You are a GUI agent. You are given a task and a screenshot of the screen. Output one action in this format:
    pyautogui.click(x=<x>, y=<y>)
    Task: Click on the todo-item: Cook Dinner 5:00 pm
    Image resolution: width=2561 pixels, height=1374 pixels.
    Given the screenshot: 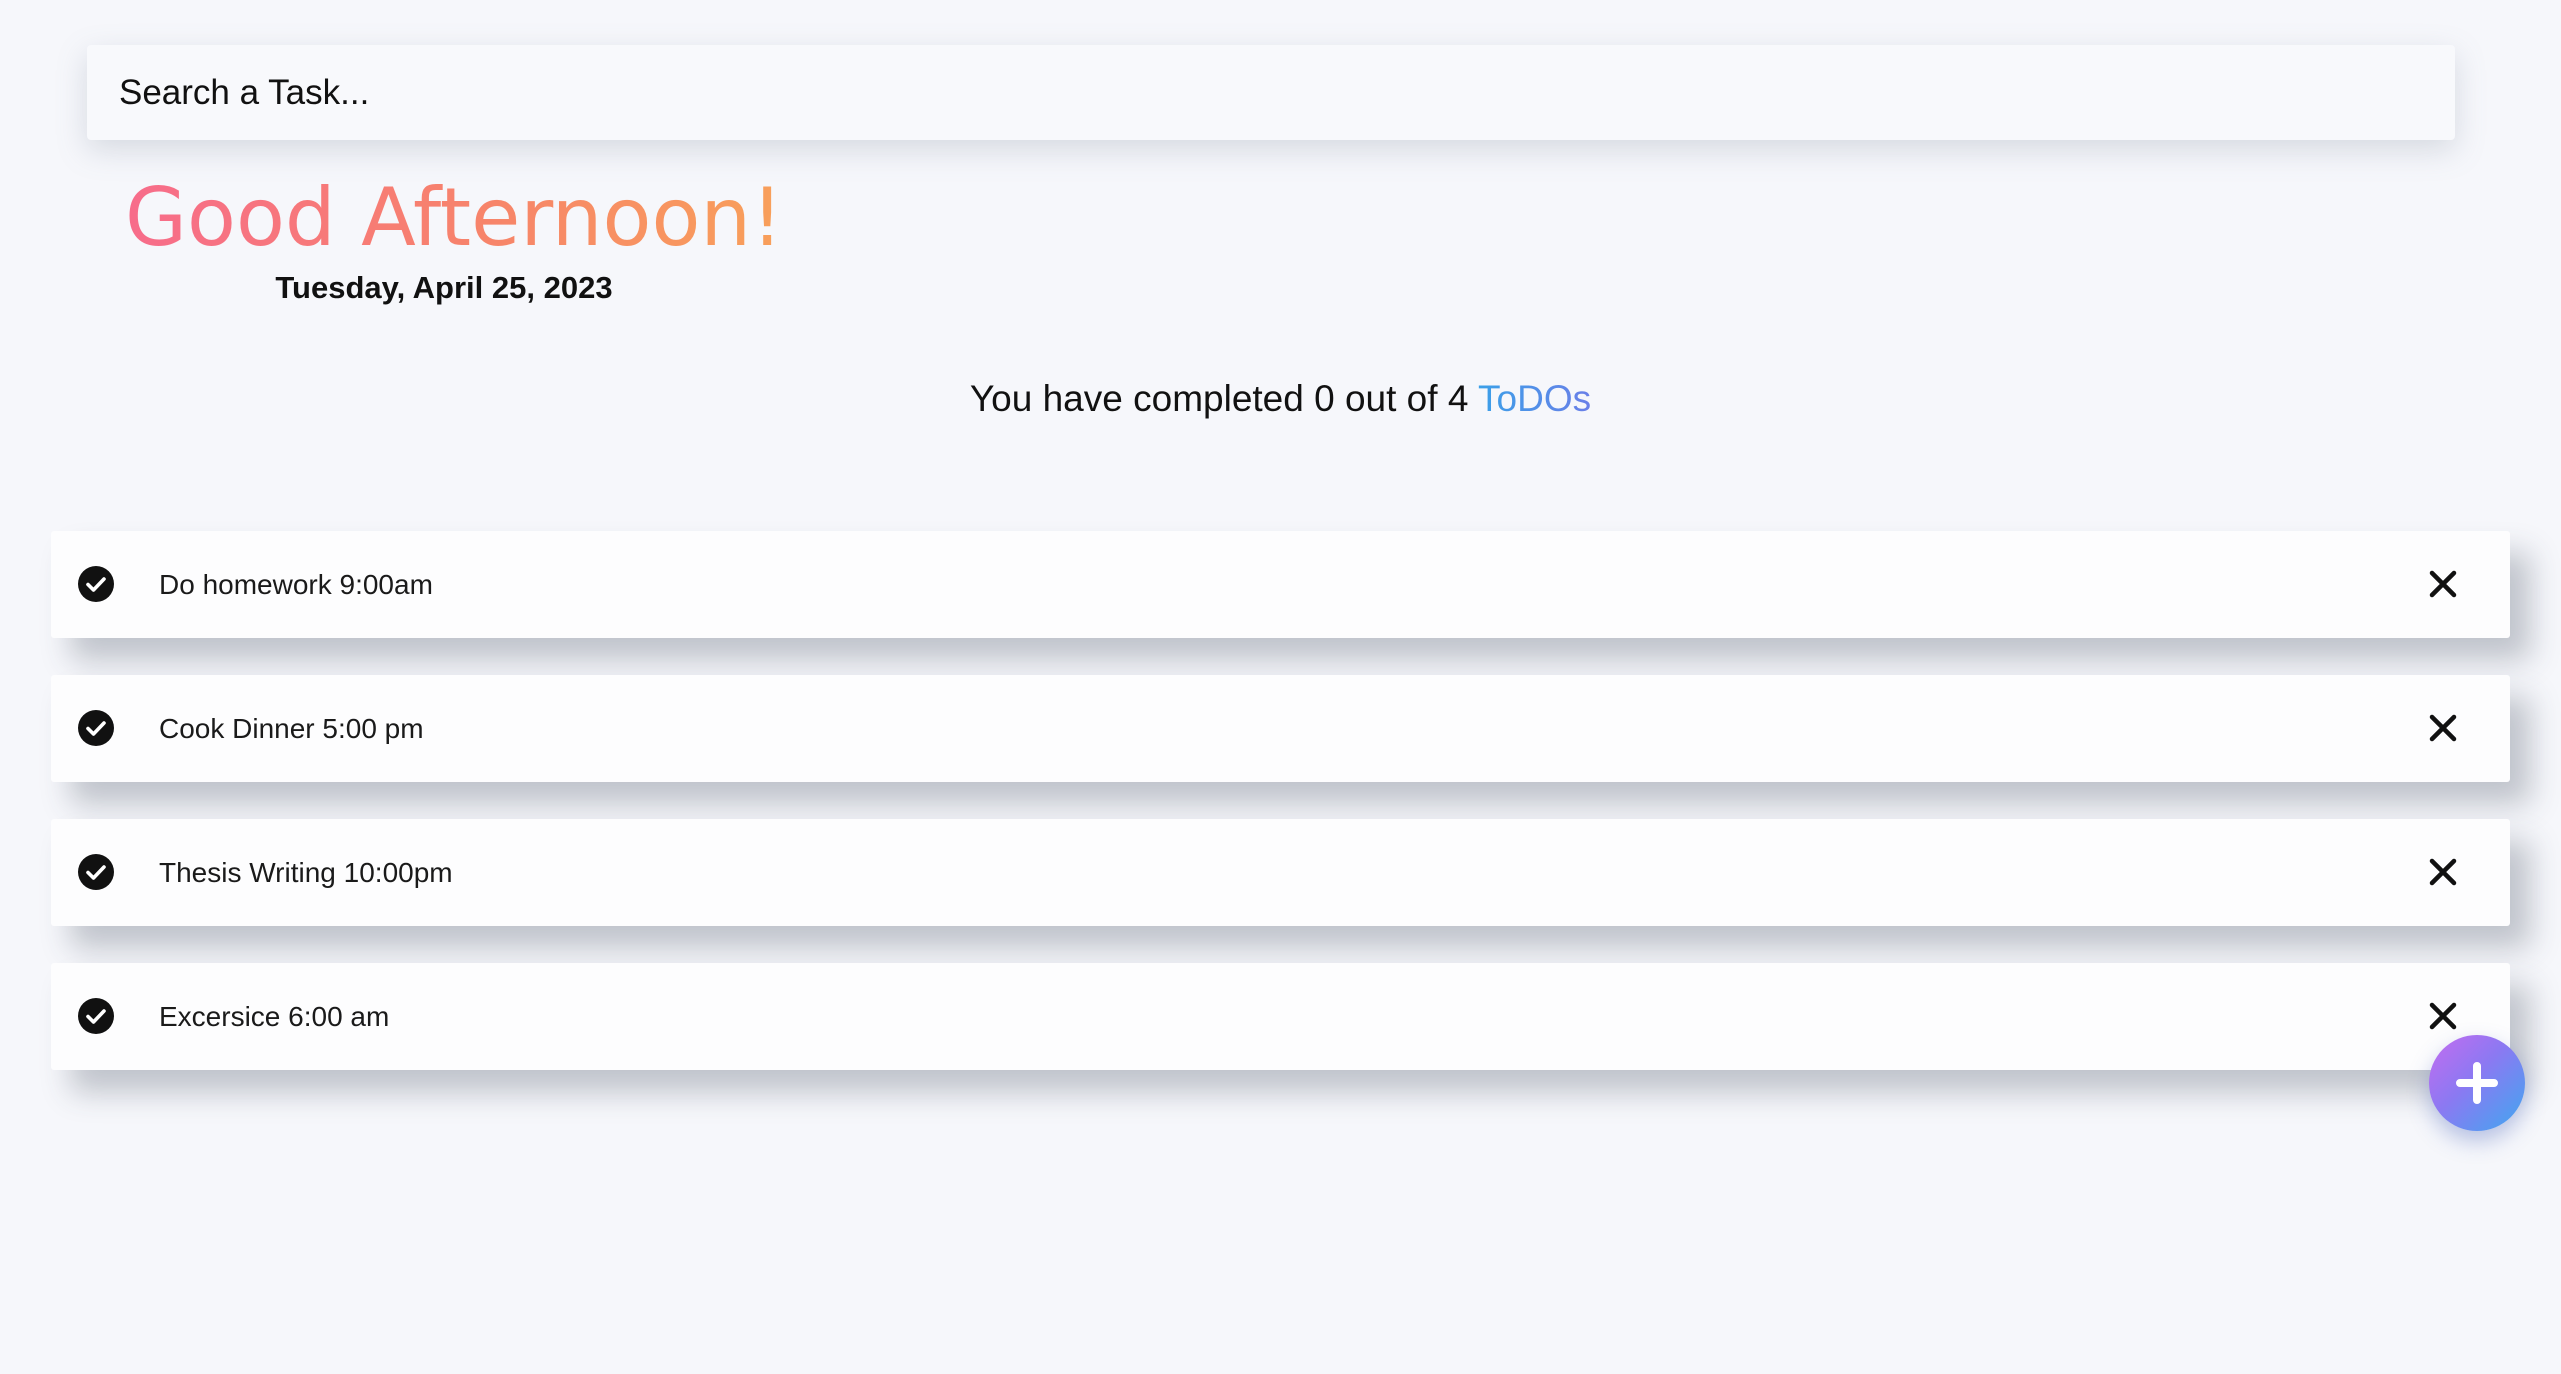 What is the action you would take?
    pyautogui.click(x=1280, y=728)
    